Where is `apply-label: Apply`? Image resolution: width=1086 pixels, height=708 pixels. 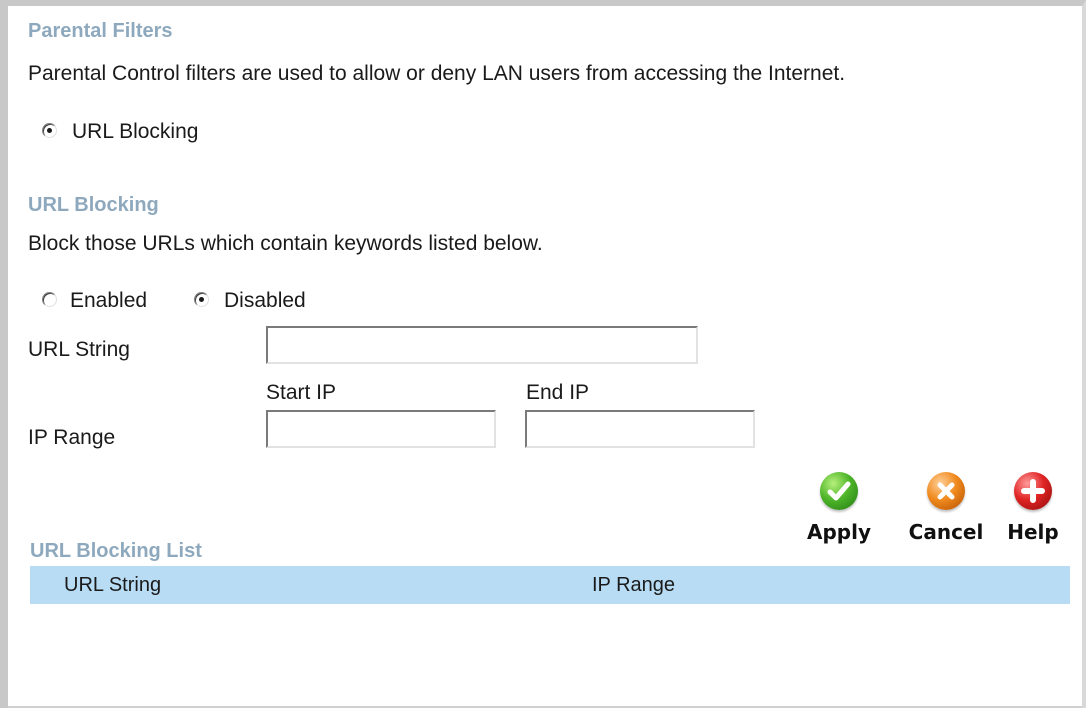
apply-label: Apply is located at coordinates (838, 532).